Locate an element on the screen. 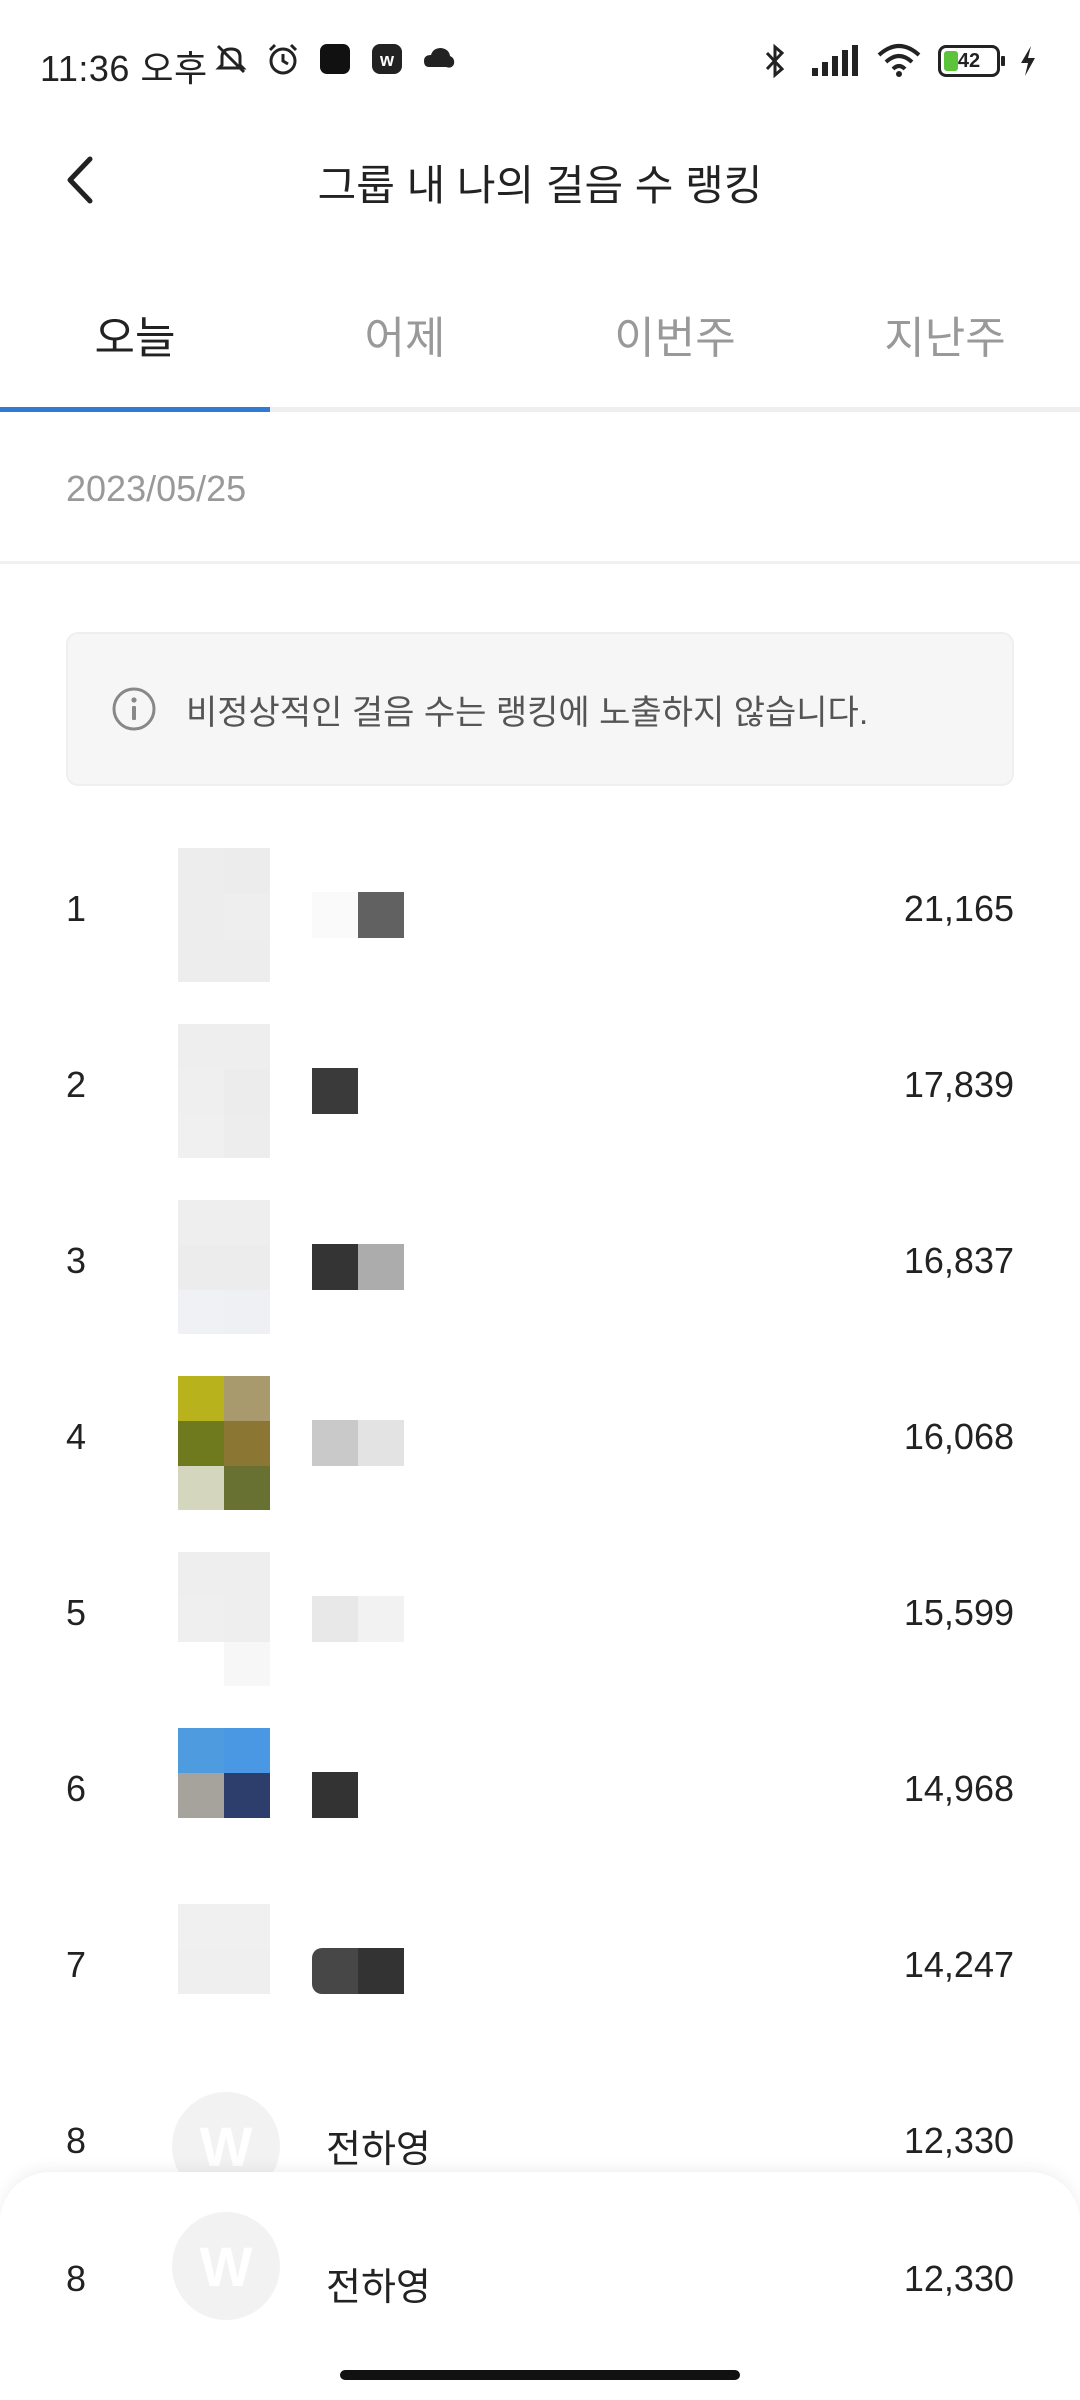 The image size is (1080, 2400). my-name: 전하영 is located at coordinates (378, 2288).